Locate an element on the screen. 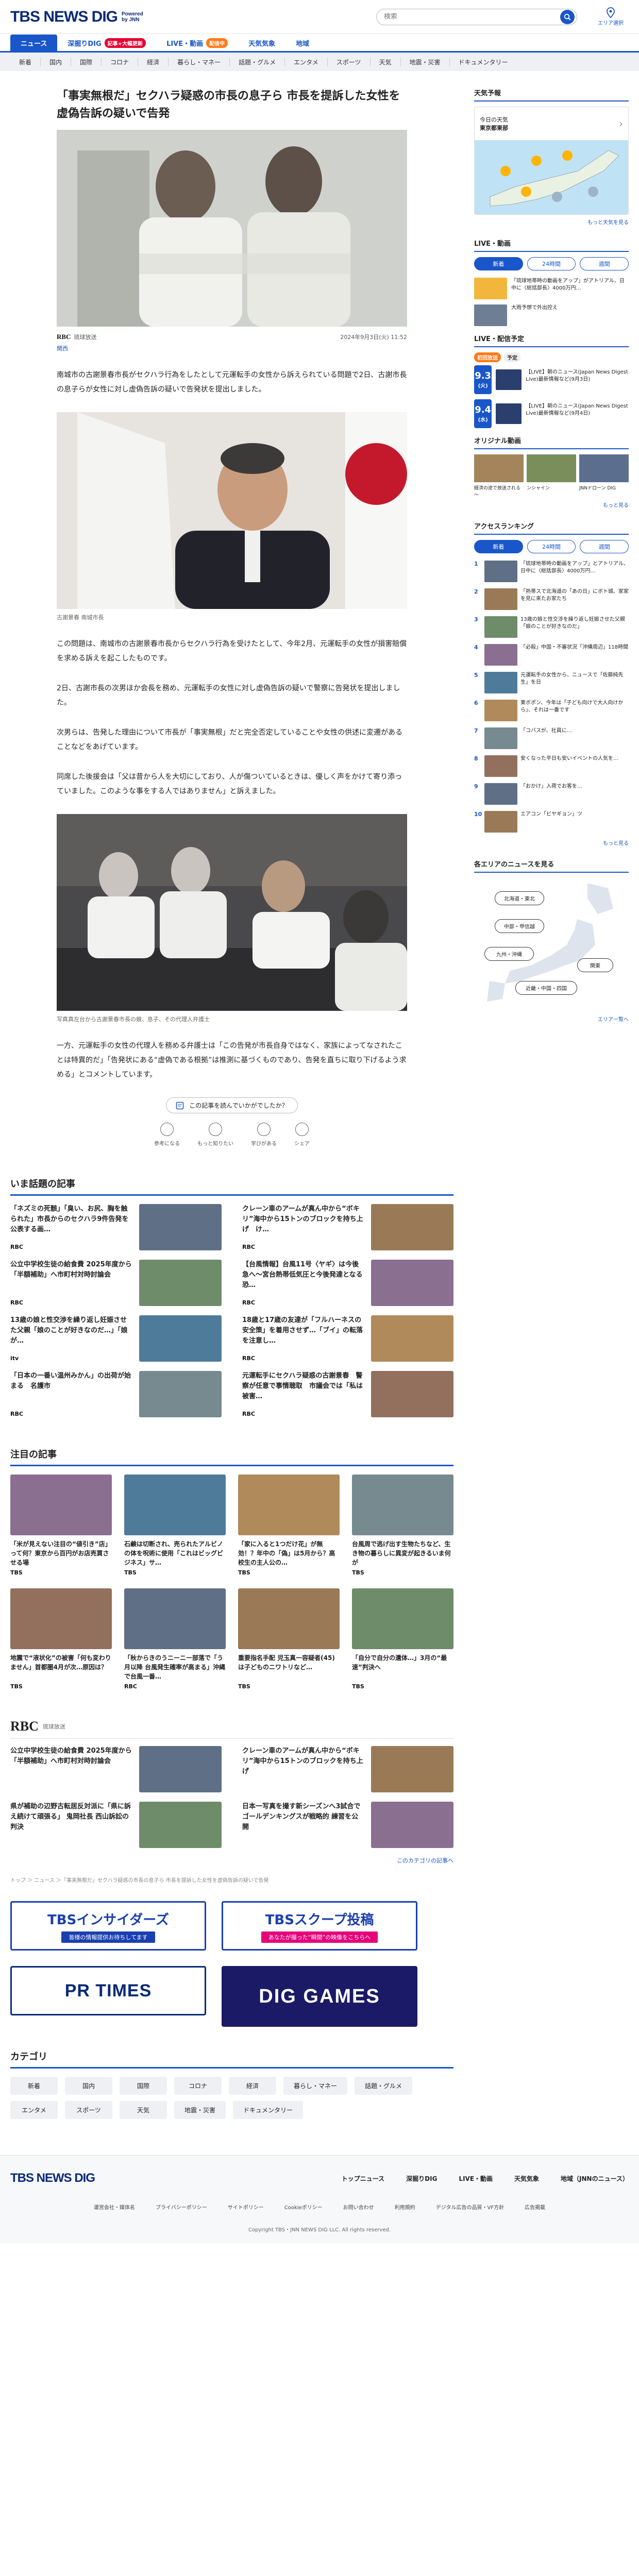 The width and height of the screenshot is (639, 2576). live-tab-new: 新着 is located at coordinates (499, 263).